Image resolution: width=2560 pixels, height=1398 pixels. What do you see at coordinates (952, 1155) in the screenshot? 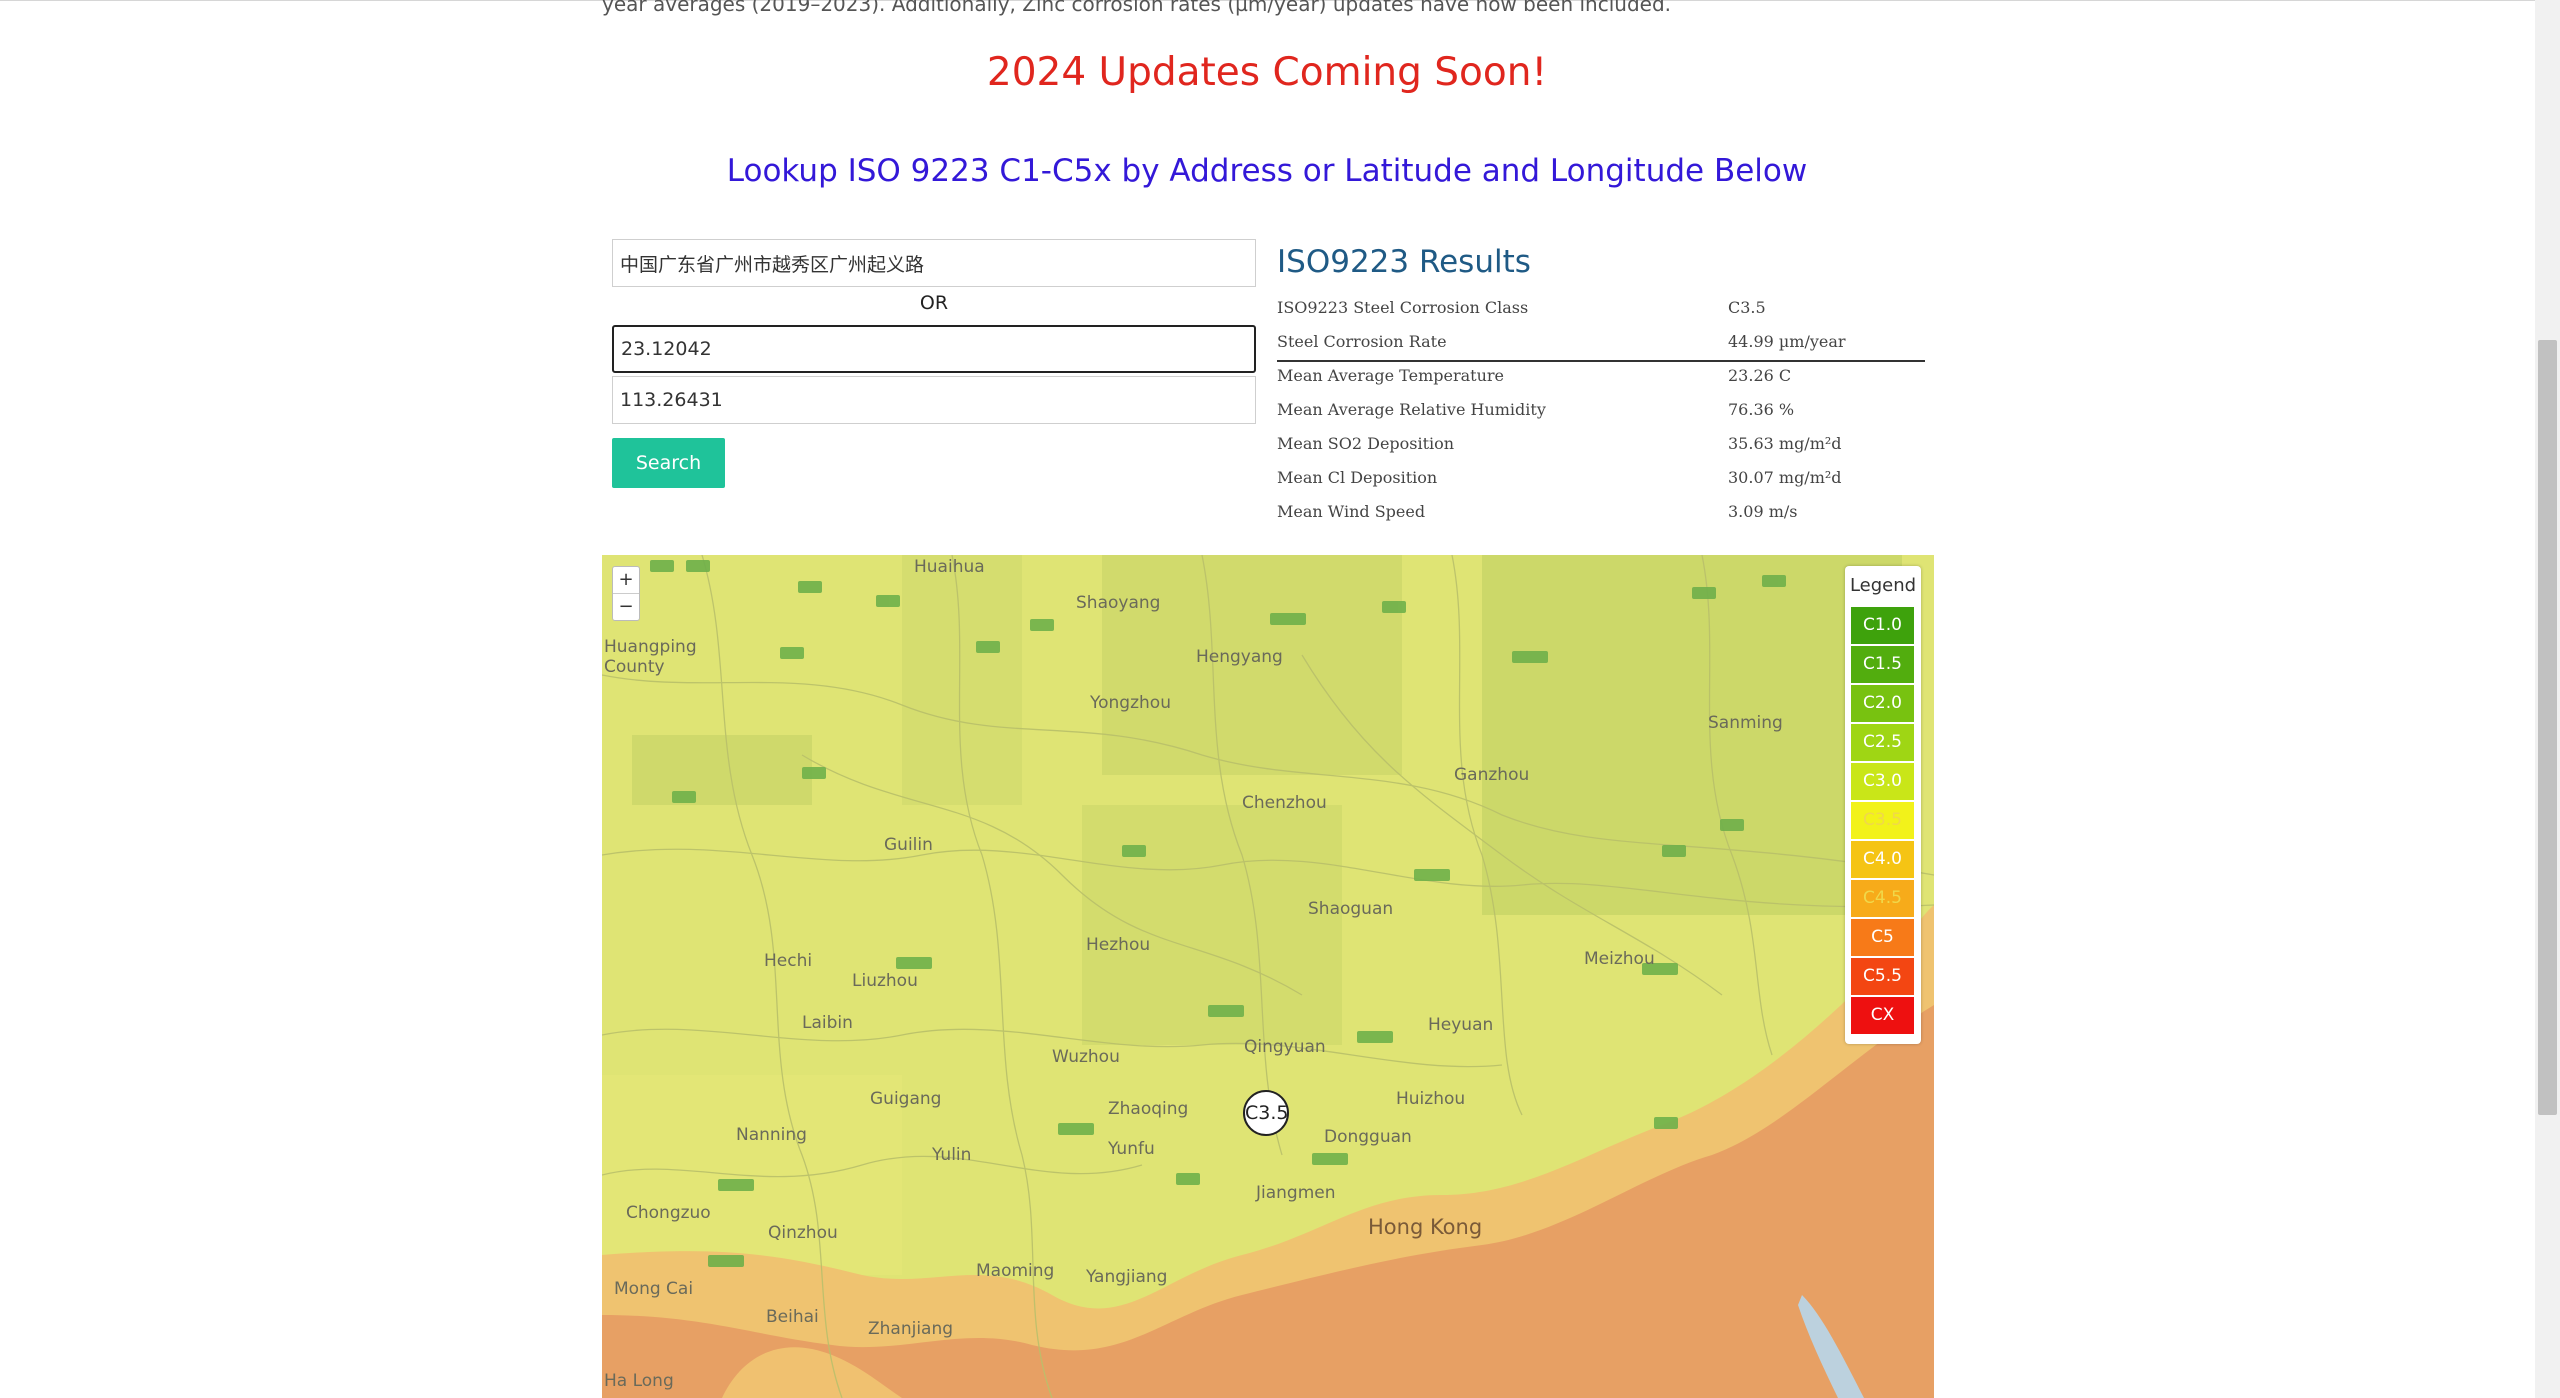
I see `city-label: Yulin` at bounding box center [952, 1155].